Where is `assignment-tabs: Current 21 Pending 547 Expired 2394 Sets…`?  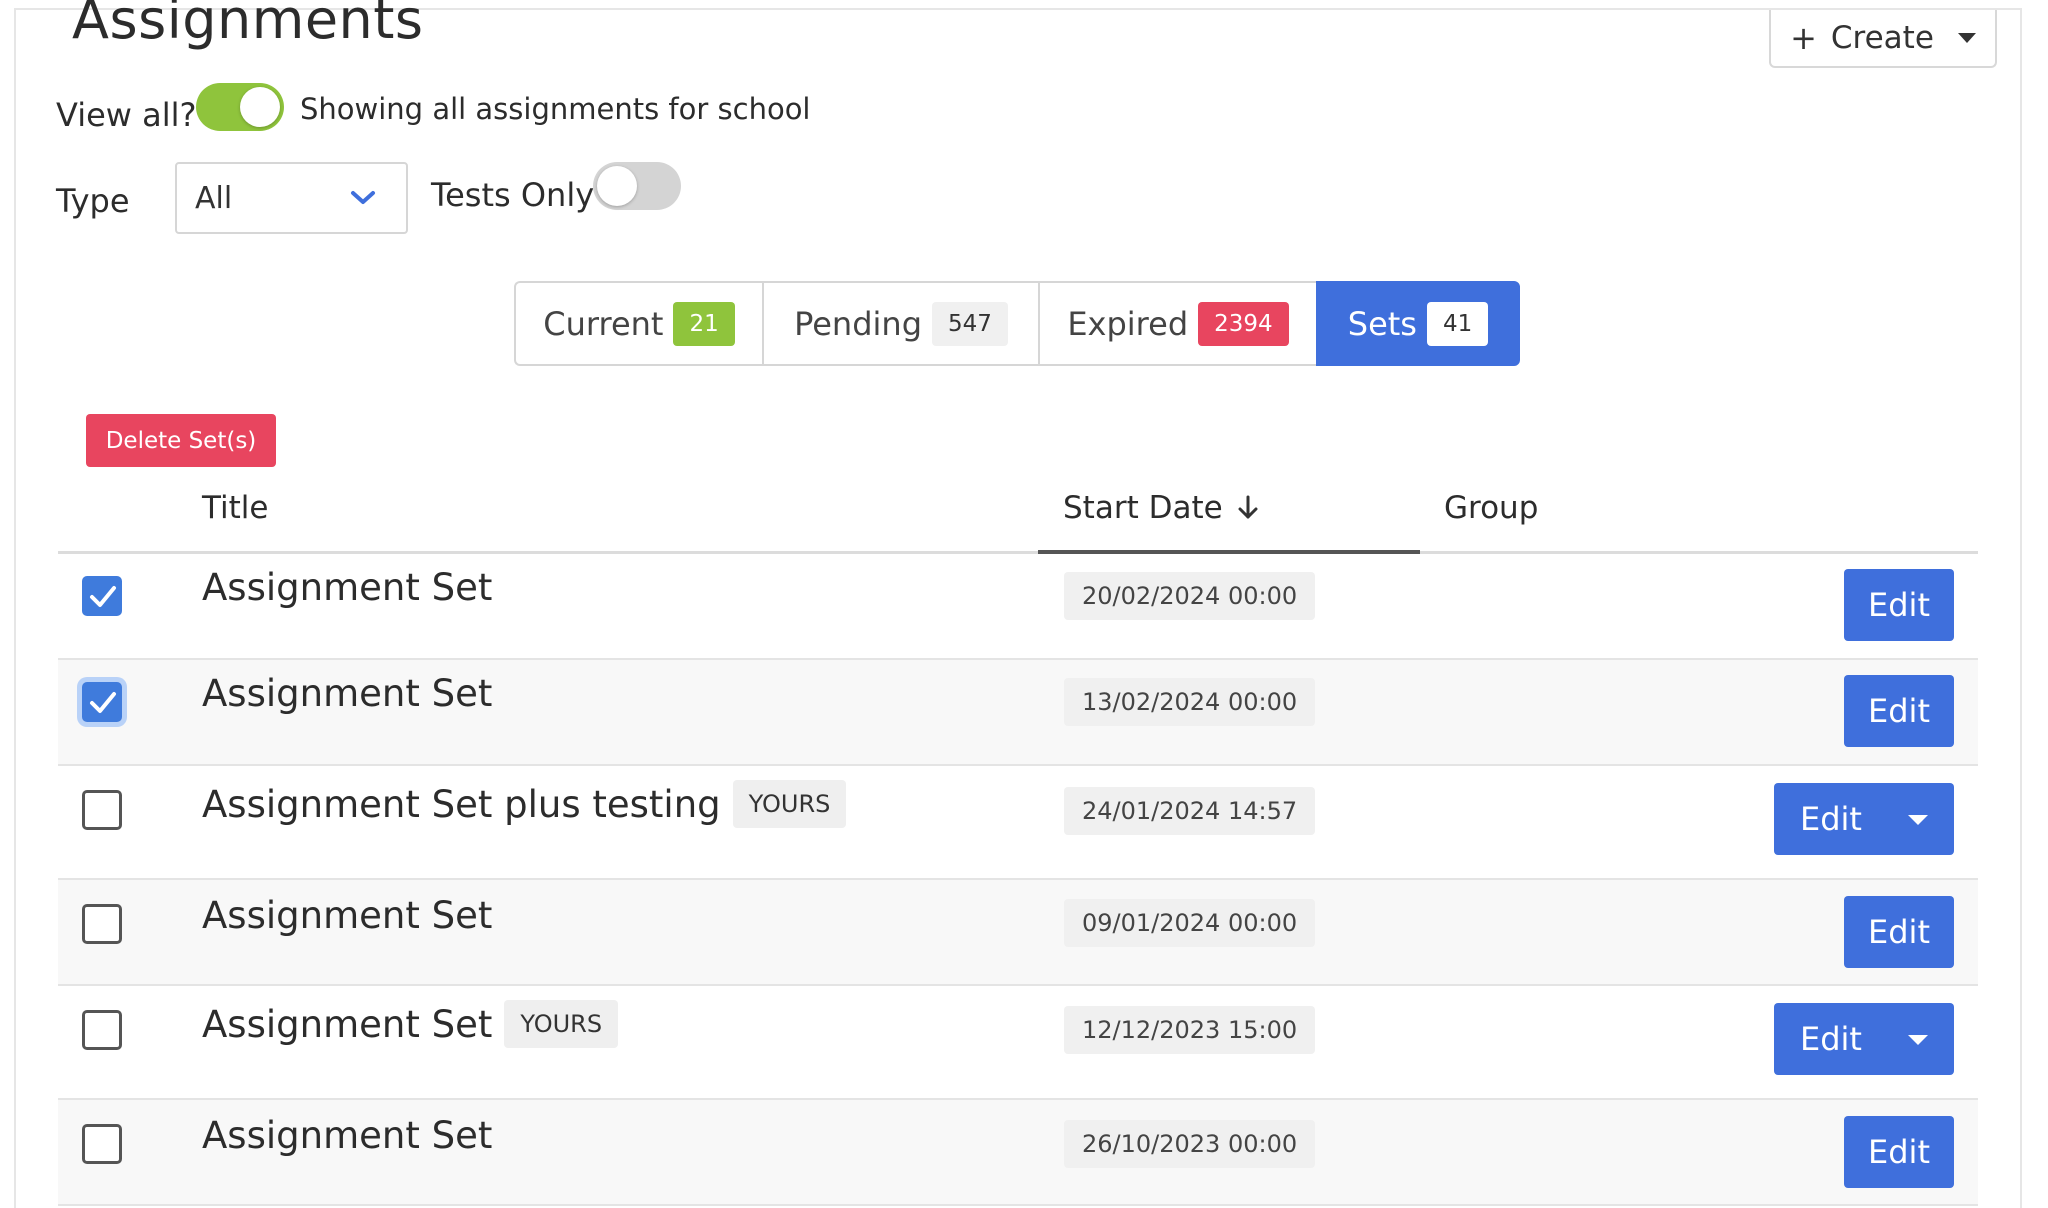 assignment-tabs: Current 21 Pending 547 Expired 2394 Sets… is located at coordinates (1017, 323).